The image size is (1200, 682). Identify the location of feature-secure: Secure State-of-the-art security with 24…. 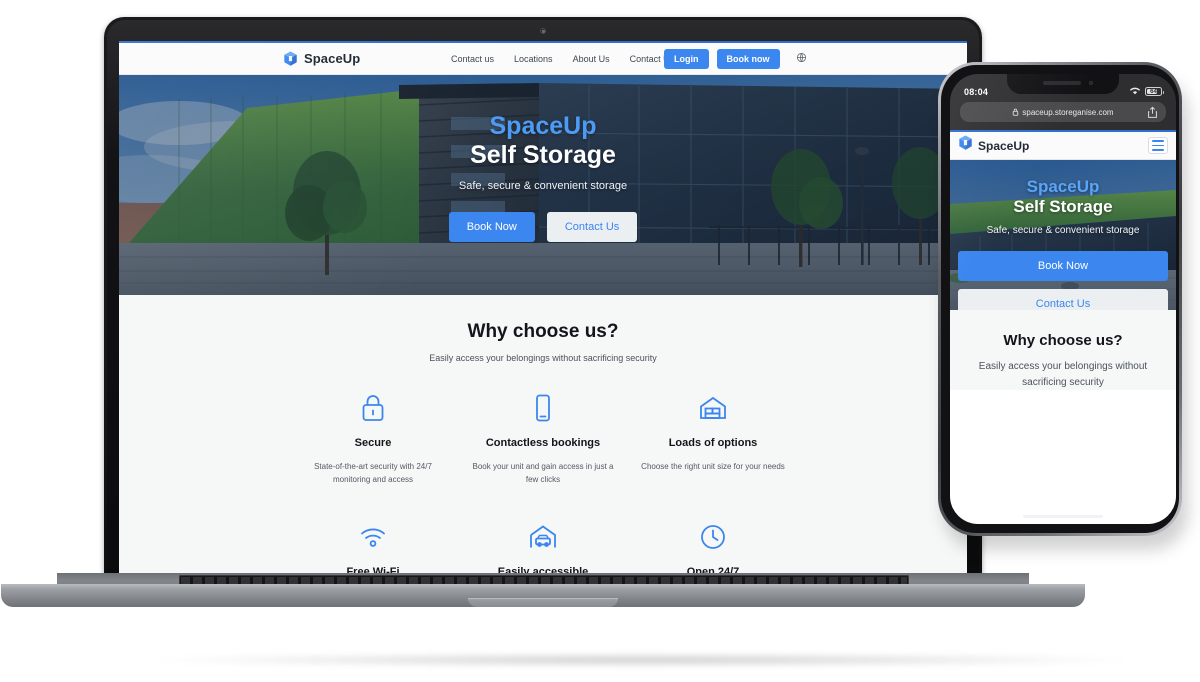
(373, 438).